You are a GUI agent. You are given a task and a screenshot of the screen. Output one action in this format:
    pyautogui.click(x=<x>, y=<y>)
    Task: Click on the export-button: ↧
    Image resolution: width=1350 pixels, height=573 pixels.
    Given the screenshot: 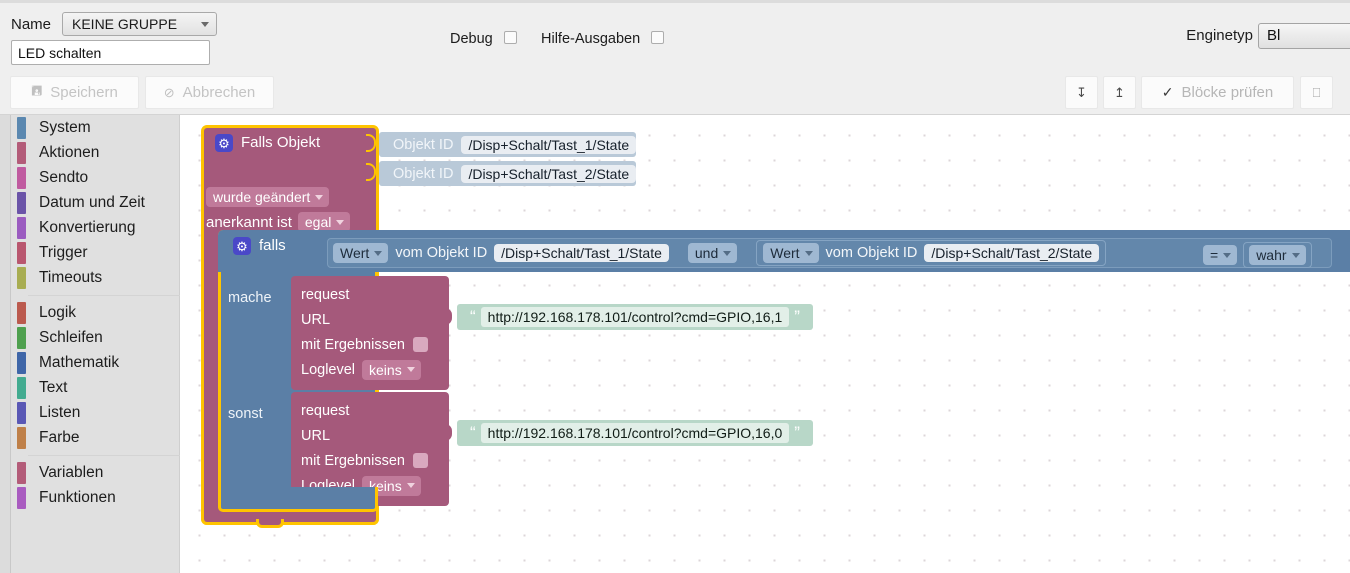 What is the action you would take?
    pyautogui.click(x=1081, y=92)
    